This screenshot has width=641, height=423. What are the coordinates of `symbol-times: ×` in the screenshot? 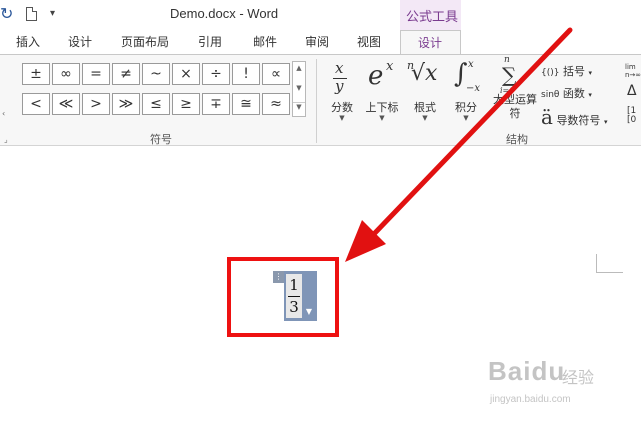 It's located at (186, 74).